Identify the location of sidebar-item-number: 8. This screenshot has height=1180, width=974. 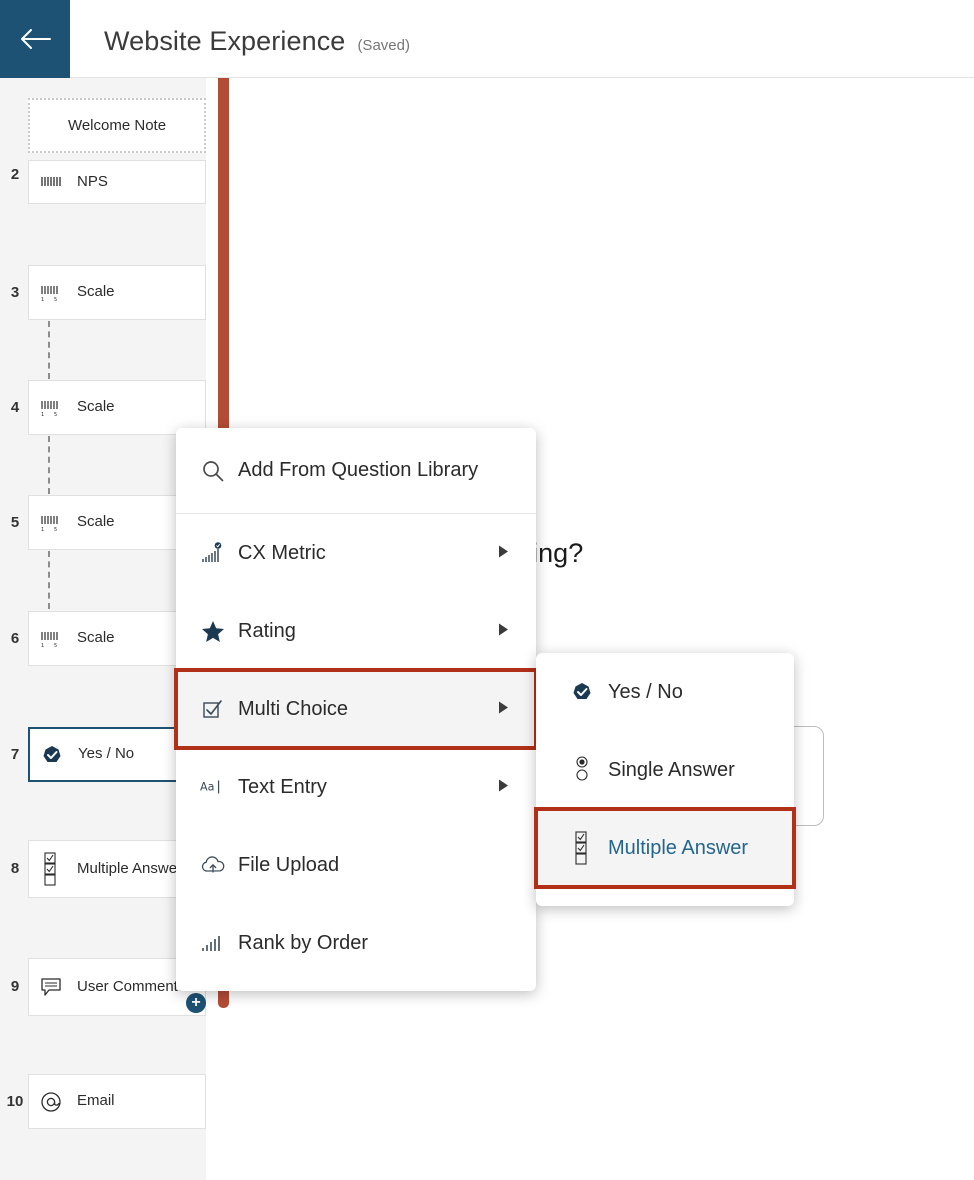
(15, 868).